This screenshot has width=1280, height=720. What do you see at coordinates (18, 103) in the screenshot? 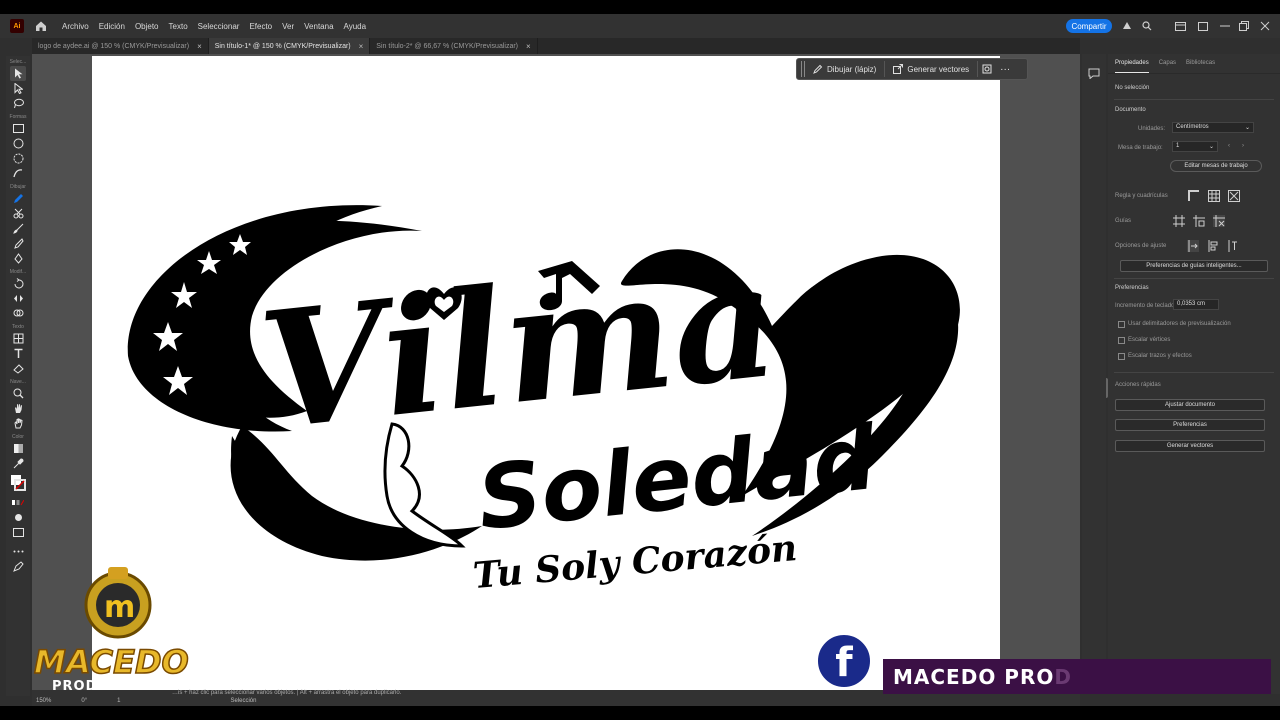
I see `lasso-tool-icon` at bounding box center [18, 103].